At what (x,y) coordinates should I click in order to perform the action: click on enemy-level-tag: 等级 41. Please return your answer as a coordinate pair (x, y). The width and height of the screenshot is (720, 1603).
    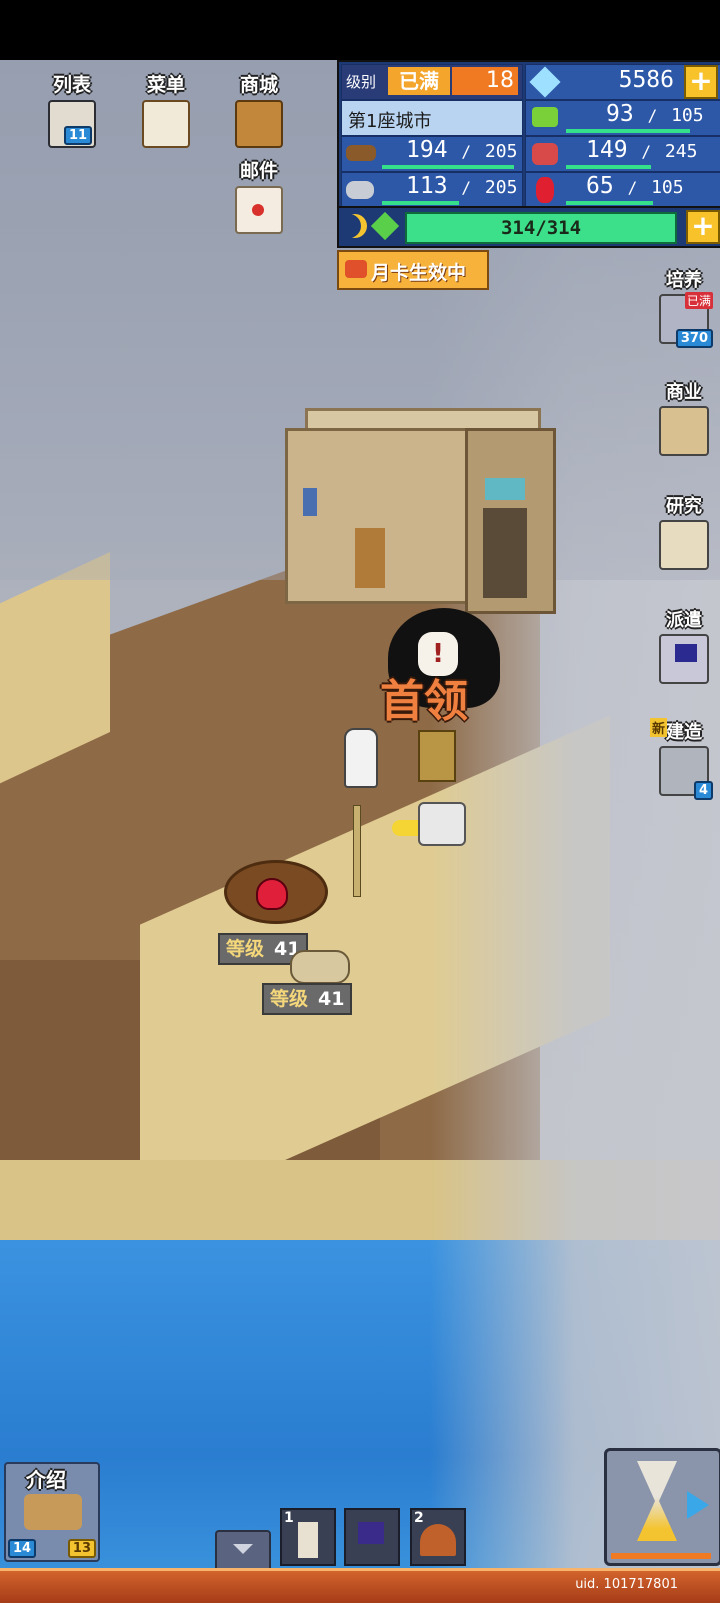
    Looking at the image, I should click on (307, 999).